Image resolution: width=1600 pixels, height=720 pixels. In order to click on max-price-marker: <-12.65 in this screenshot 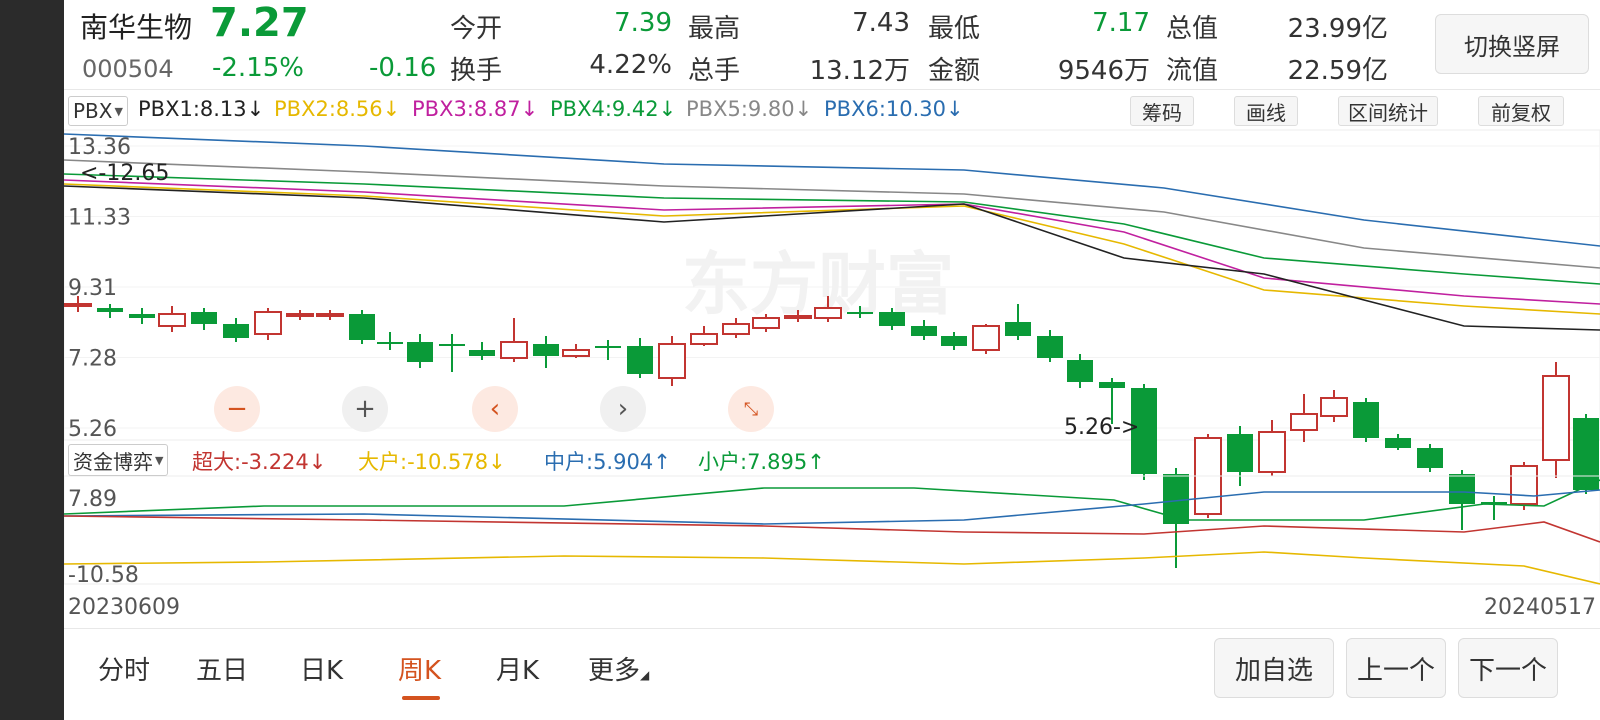, I will do `click(124, 173)`.